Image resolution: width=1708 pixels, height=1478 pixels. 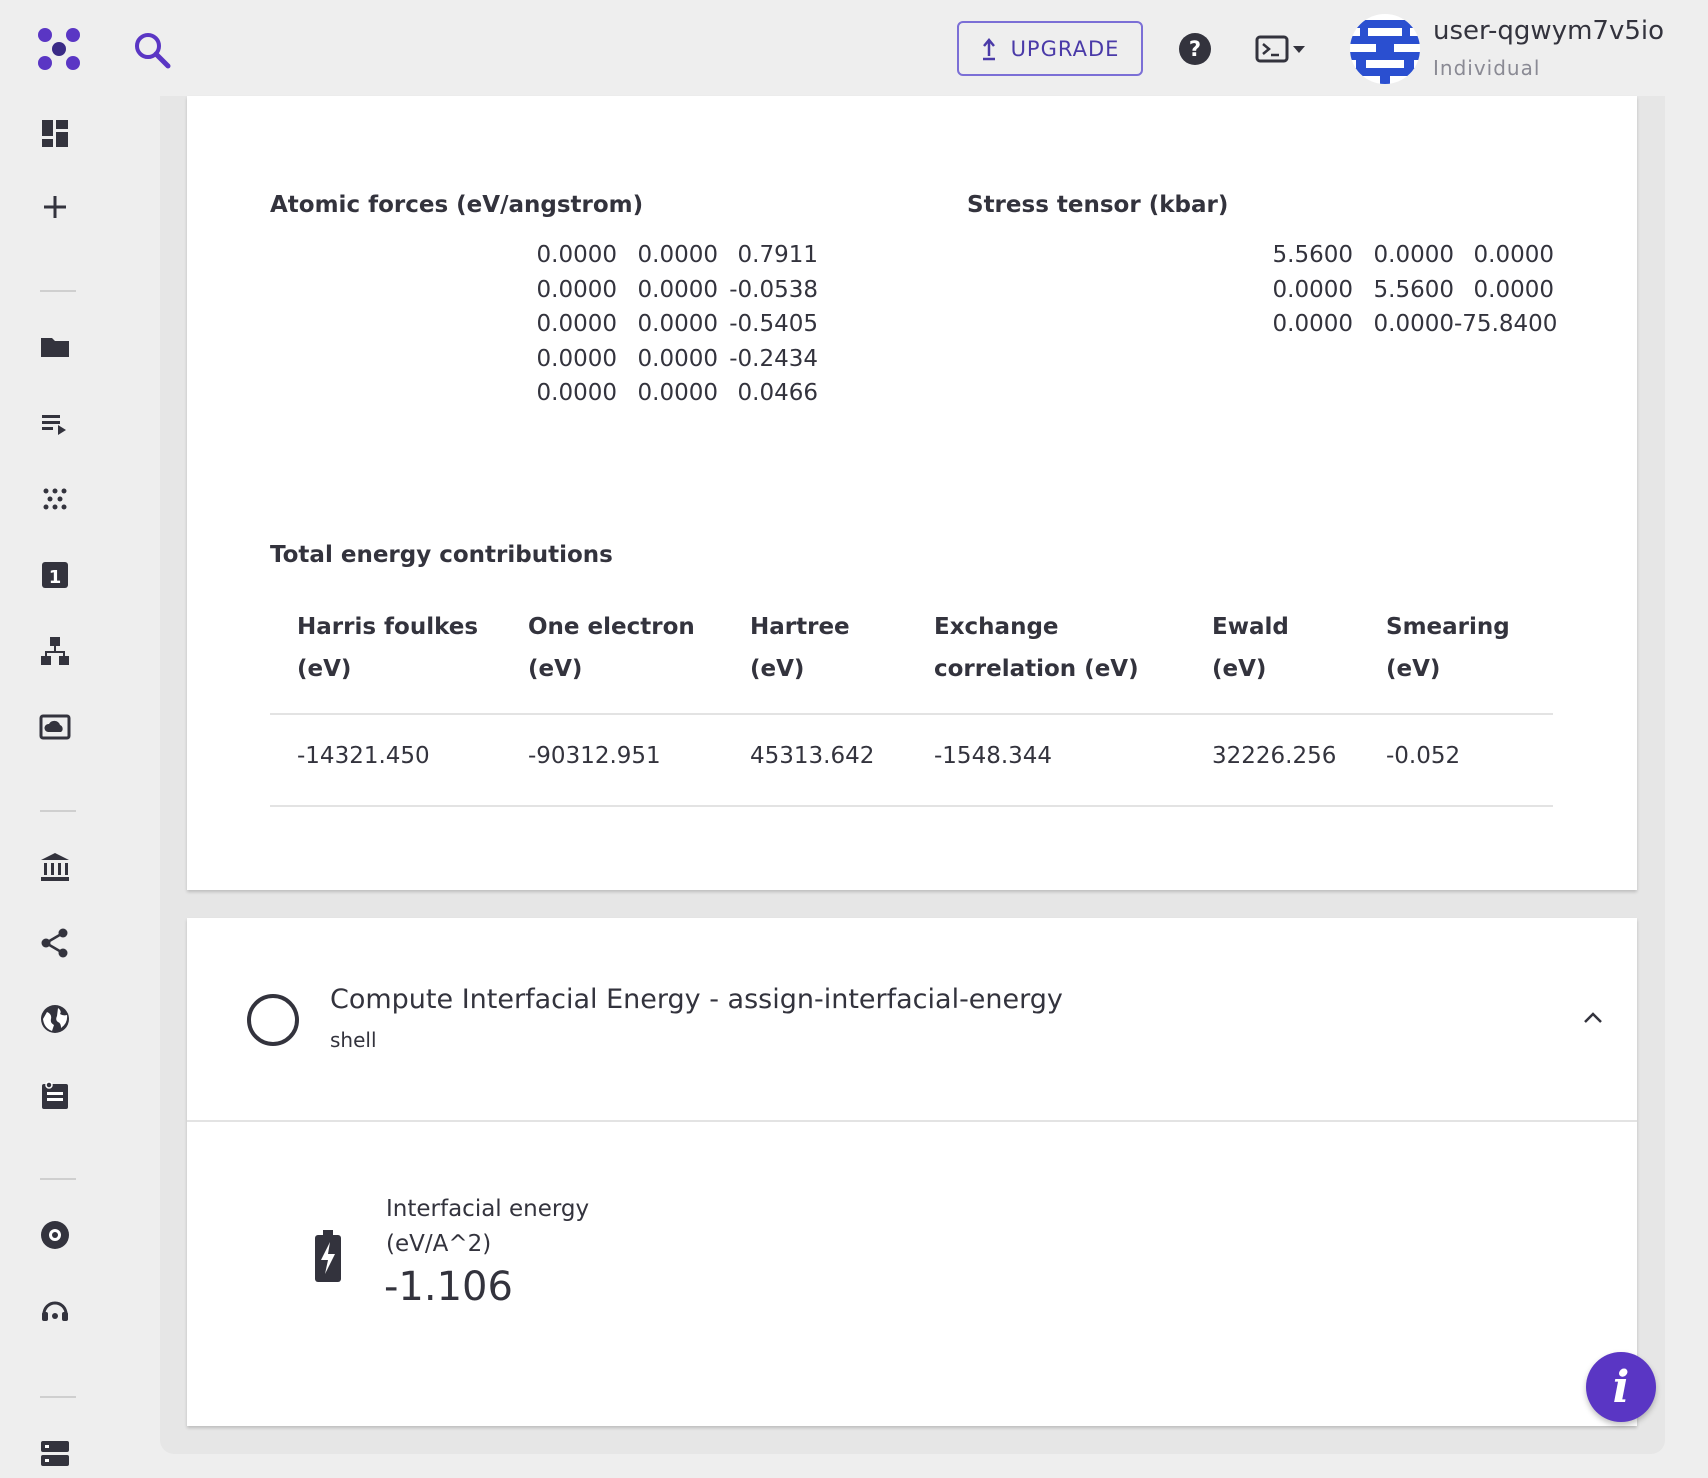 What do you see at coordinates (55, 133) in the screenshot?
I see `dashboard-icon` at bounding box center [55, 133].